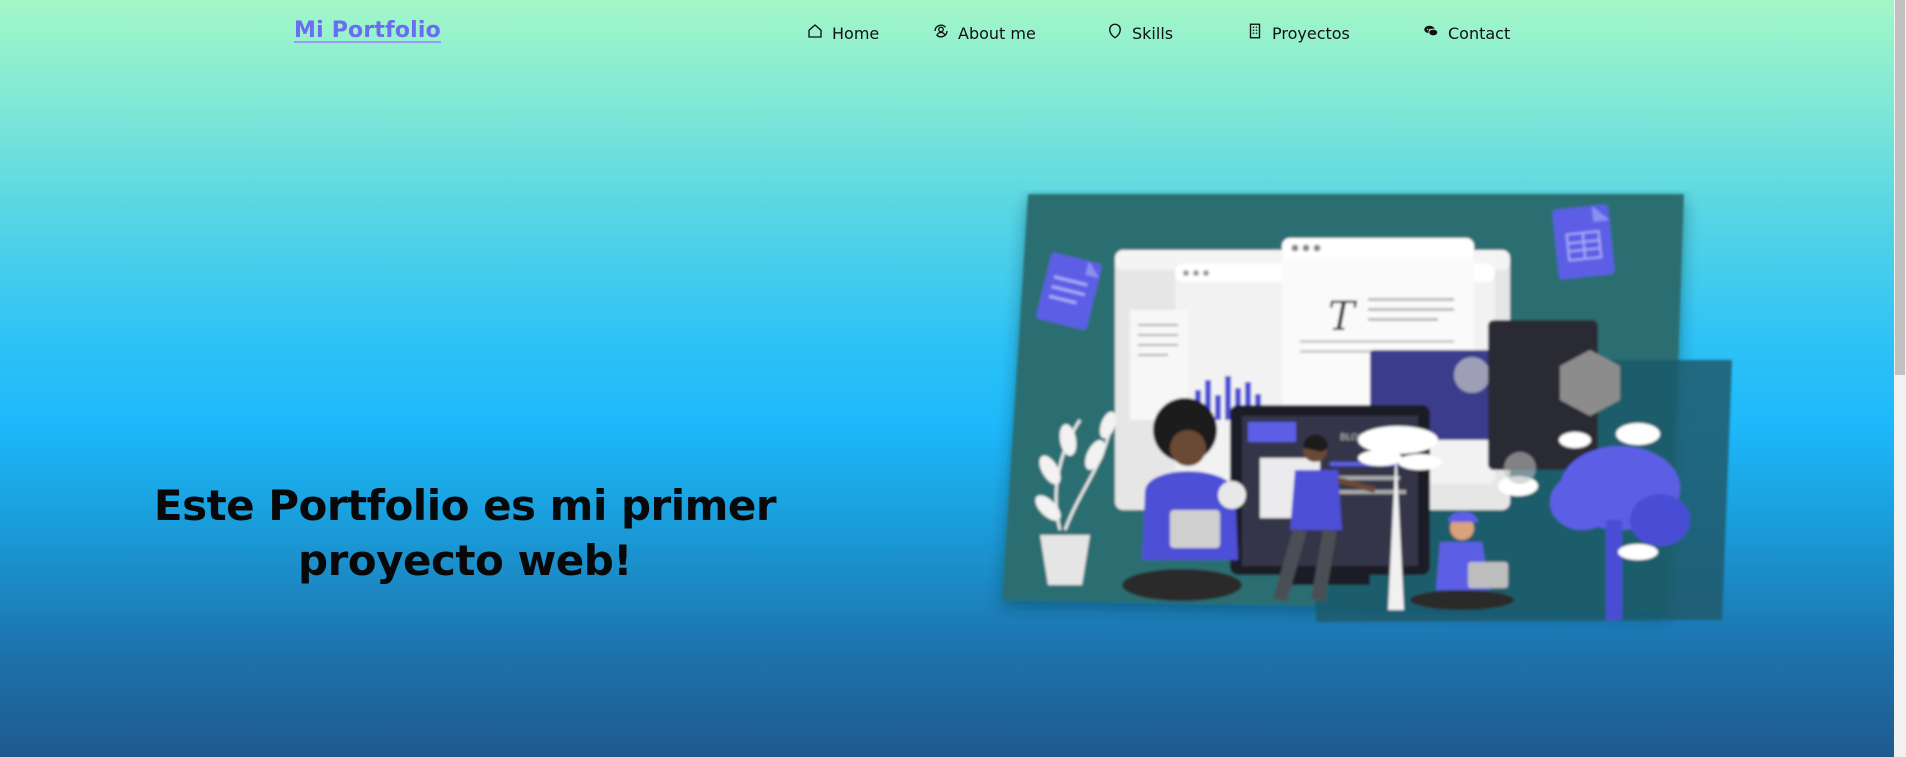 This screenshot has height=757, width=1906. Describe the element at coordinates (1115, 33) in the screenshot. I see `shield-icon` at that location.